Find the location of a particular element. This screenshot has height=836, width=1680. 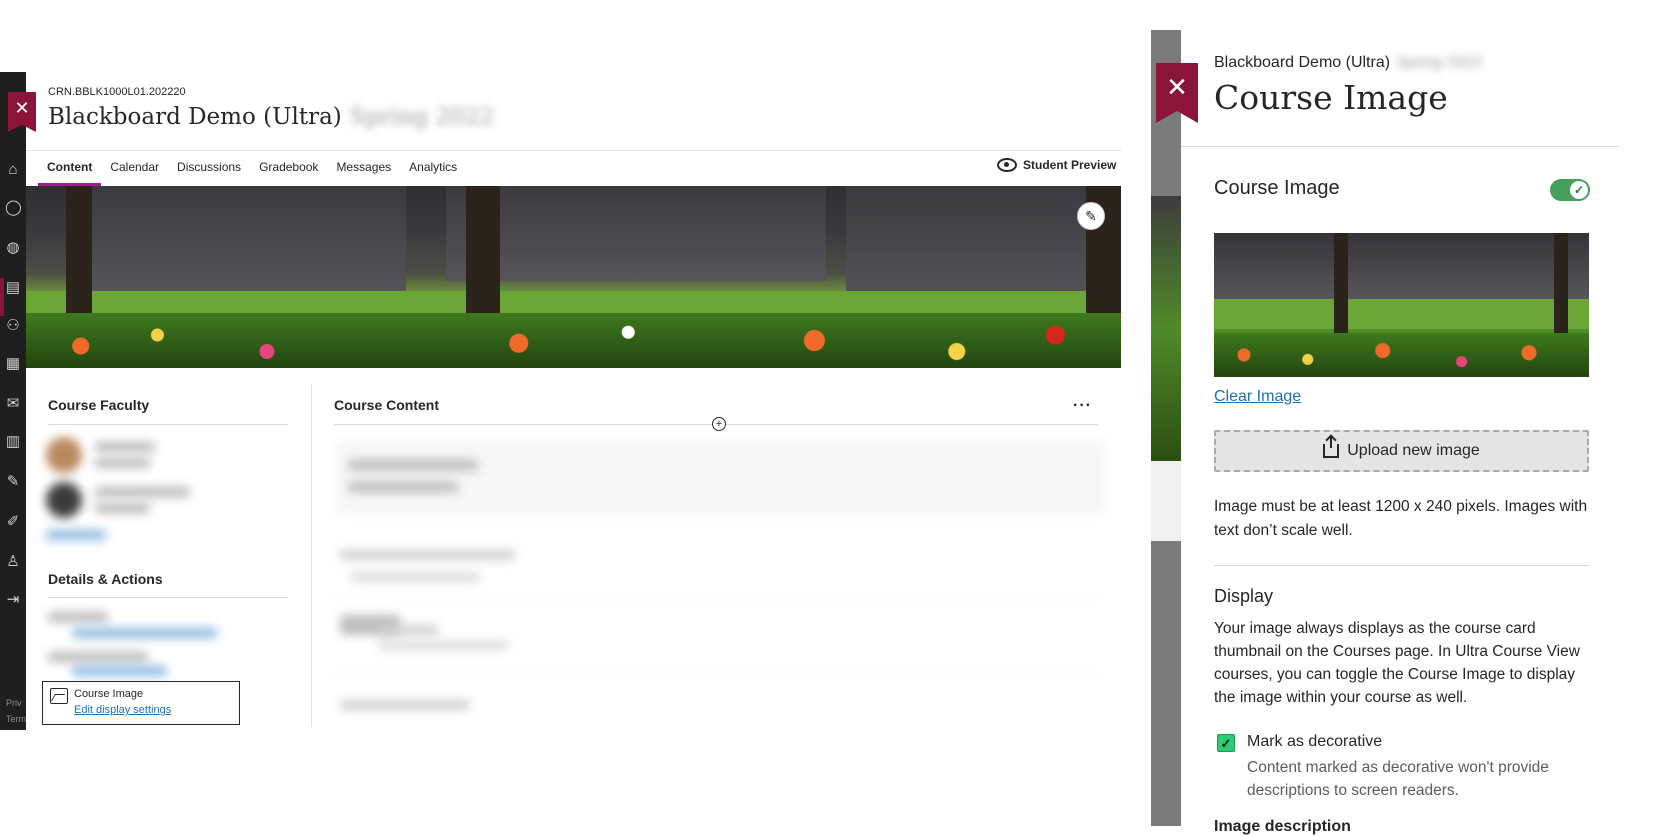

globe-icon: ◍ is located at coordinates (13, 248).